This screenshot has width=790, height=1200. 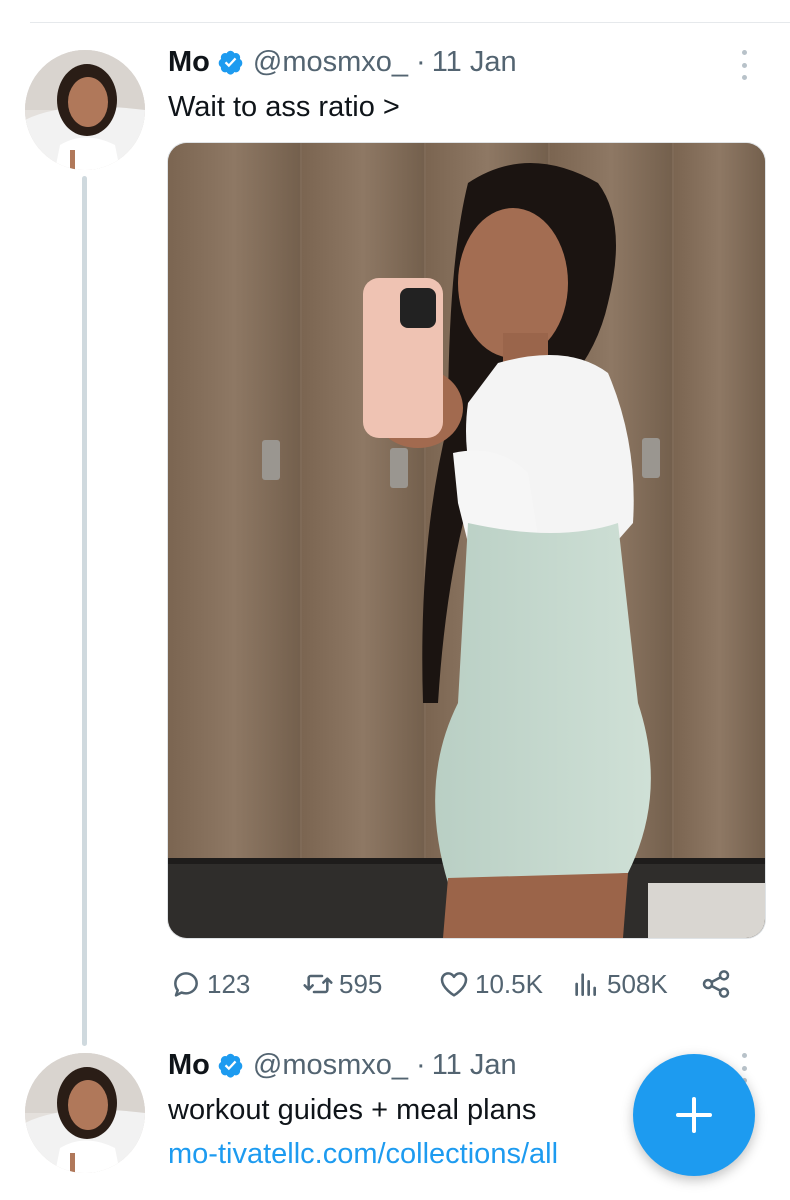 What do you see at coordinates (361, 983) in the screenshot?
I see `repost-count: 595` at bounding box center [361, 983].